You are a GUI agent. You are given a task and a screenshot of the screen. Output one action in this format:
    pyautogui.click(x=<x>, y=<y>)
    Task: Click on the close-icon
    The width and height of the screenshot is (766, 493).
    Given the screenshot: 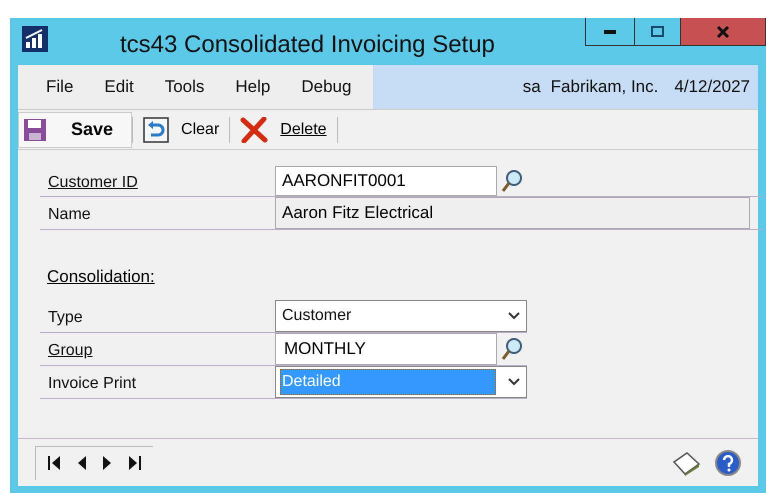 What is the action you would take?
    pyautogui.click(x=723, y=32)
    